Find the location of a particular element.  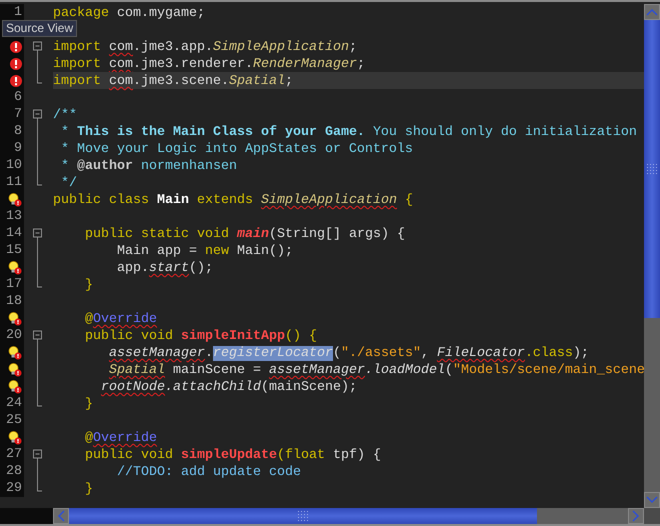

line-number: 10 is located at coordinates (14, 165).